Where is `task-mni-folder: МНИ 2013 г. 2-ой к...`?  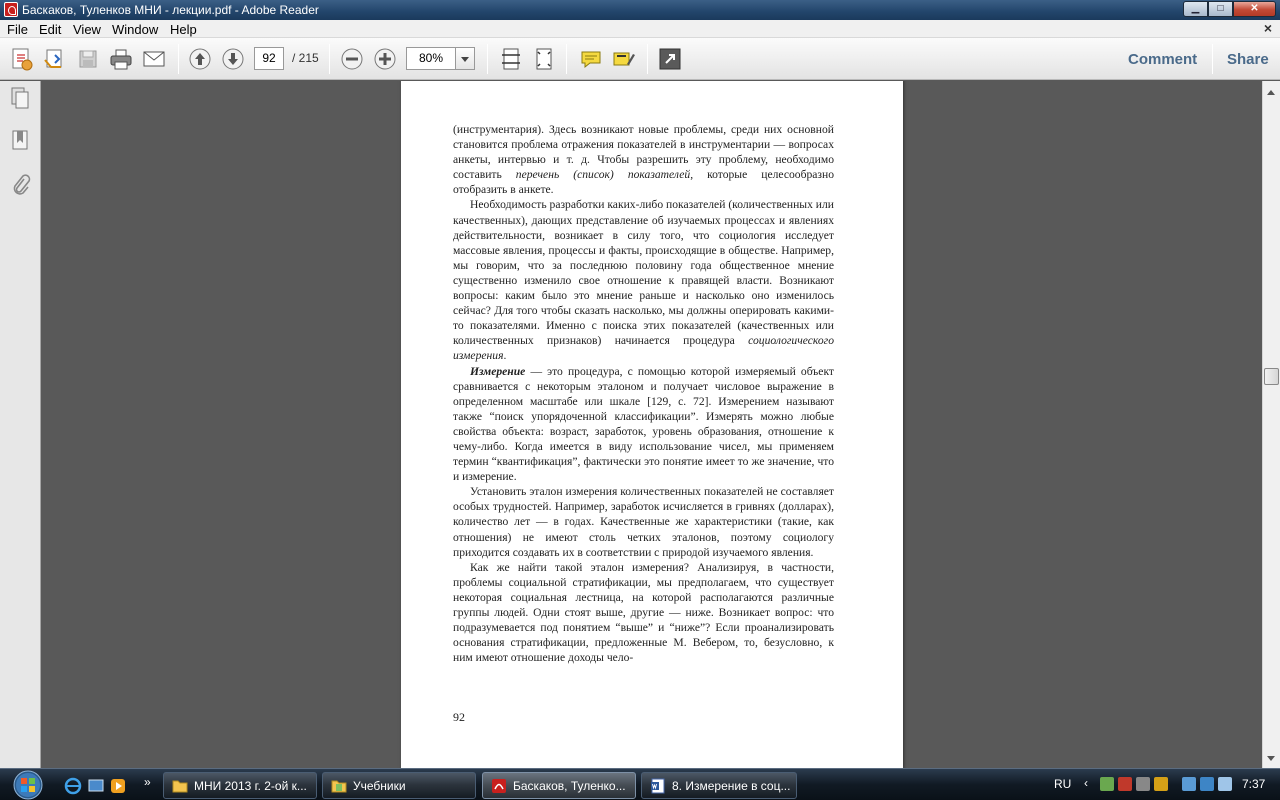
task-mni-folder: МНИ 2013 г. 2-ой к... is located at coordinates (240, 785).